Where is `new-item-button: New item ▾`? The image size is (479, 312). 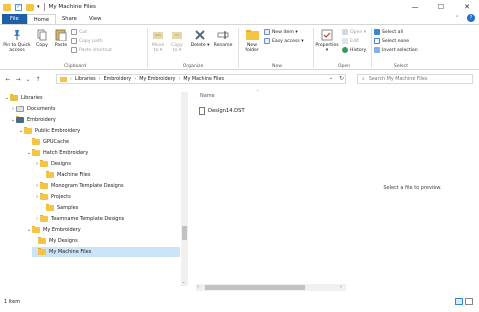 new-item-button: New item ▾ is located at coordinates (281, 32).